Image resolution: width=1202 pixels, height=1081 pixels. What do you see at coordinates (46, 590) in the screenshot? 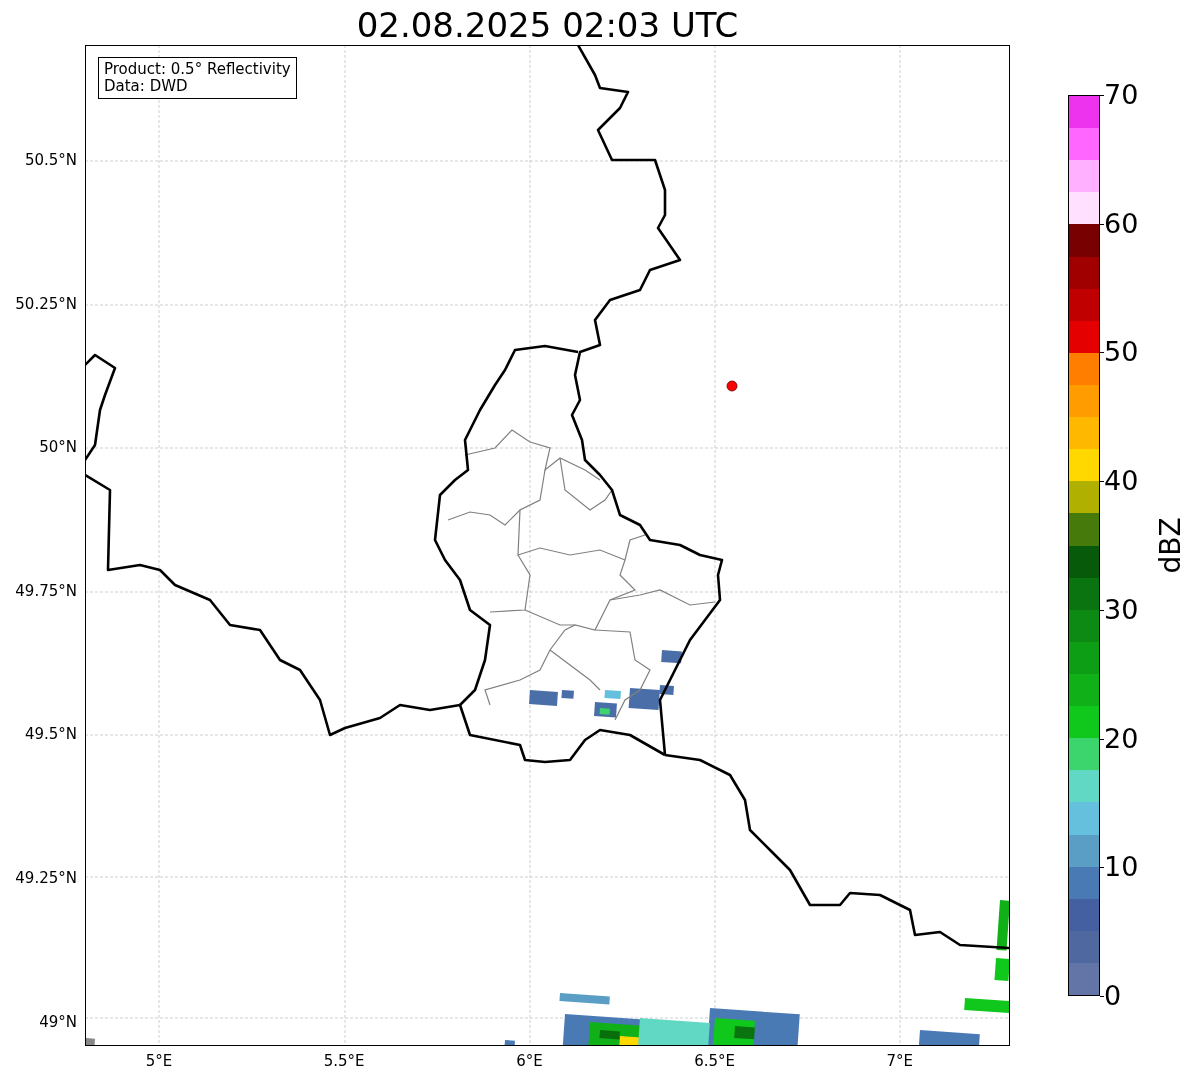
I see `latitude-label: 49.75°N` at bounding box center [46, 590].